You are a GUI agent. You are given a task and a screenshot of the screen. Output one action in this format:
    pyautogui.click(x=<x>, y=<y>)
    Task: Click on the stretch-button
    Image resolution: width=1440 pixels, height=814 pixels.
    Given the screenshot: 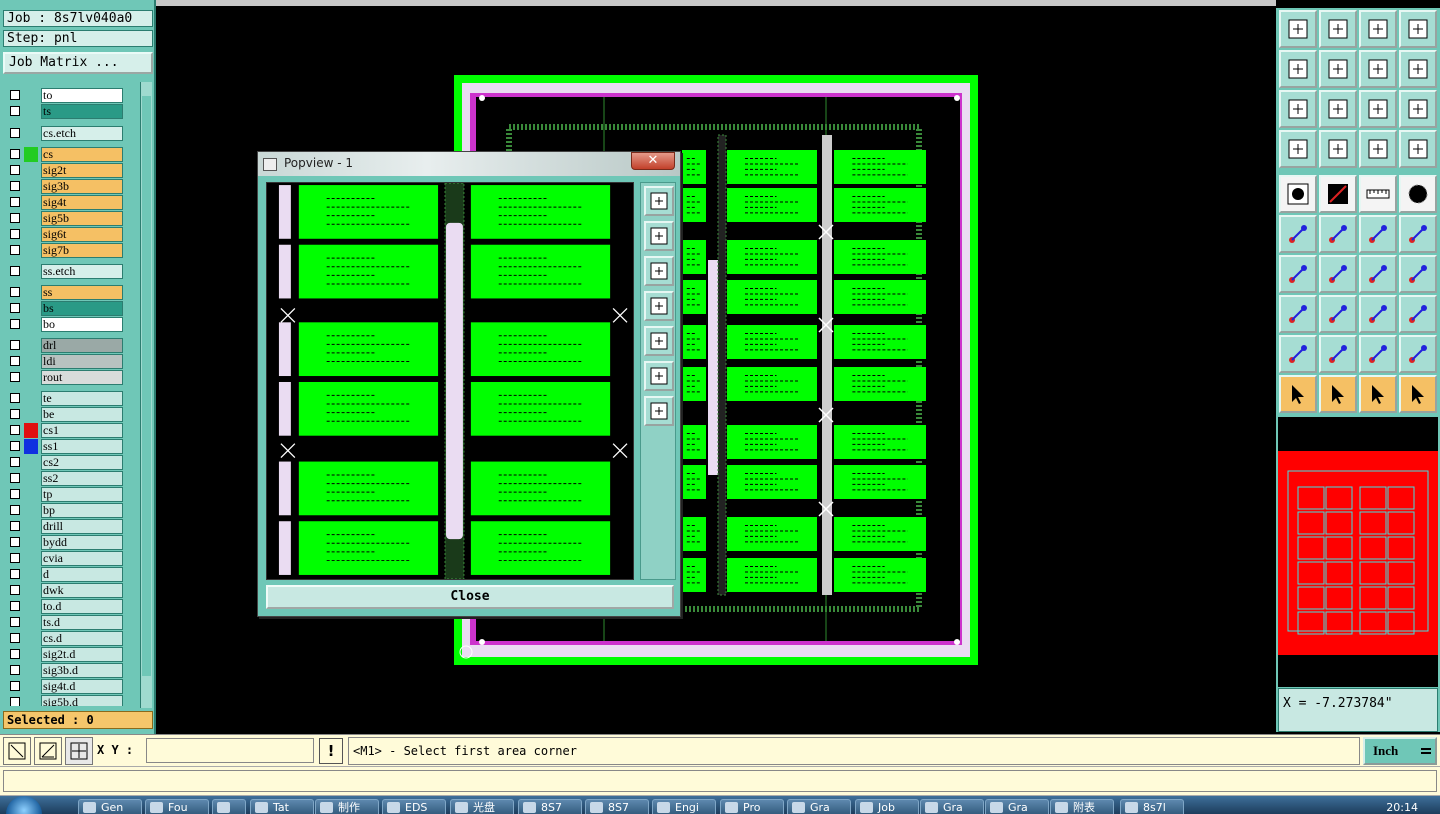 What is the action you would take?
    pyautogui.click(x=1378, y=314)
    